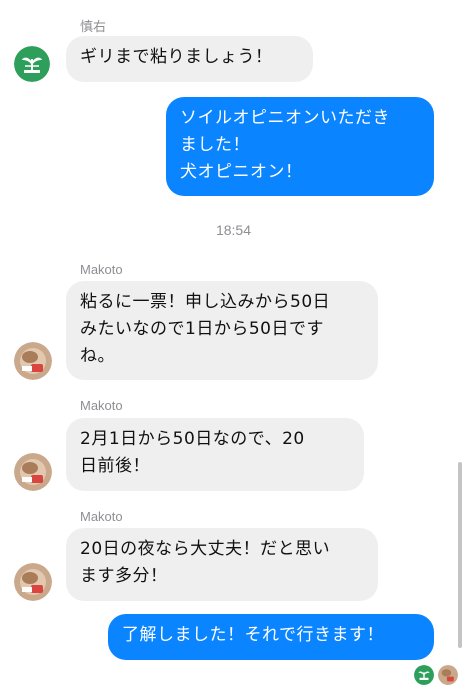  I want to click on message-bubble-incoming: 20日の夜なら大丈夫！だと思い ます多分！, so click(222, 564).